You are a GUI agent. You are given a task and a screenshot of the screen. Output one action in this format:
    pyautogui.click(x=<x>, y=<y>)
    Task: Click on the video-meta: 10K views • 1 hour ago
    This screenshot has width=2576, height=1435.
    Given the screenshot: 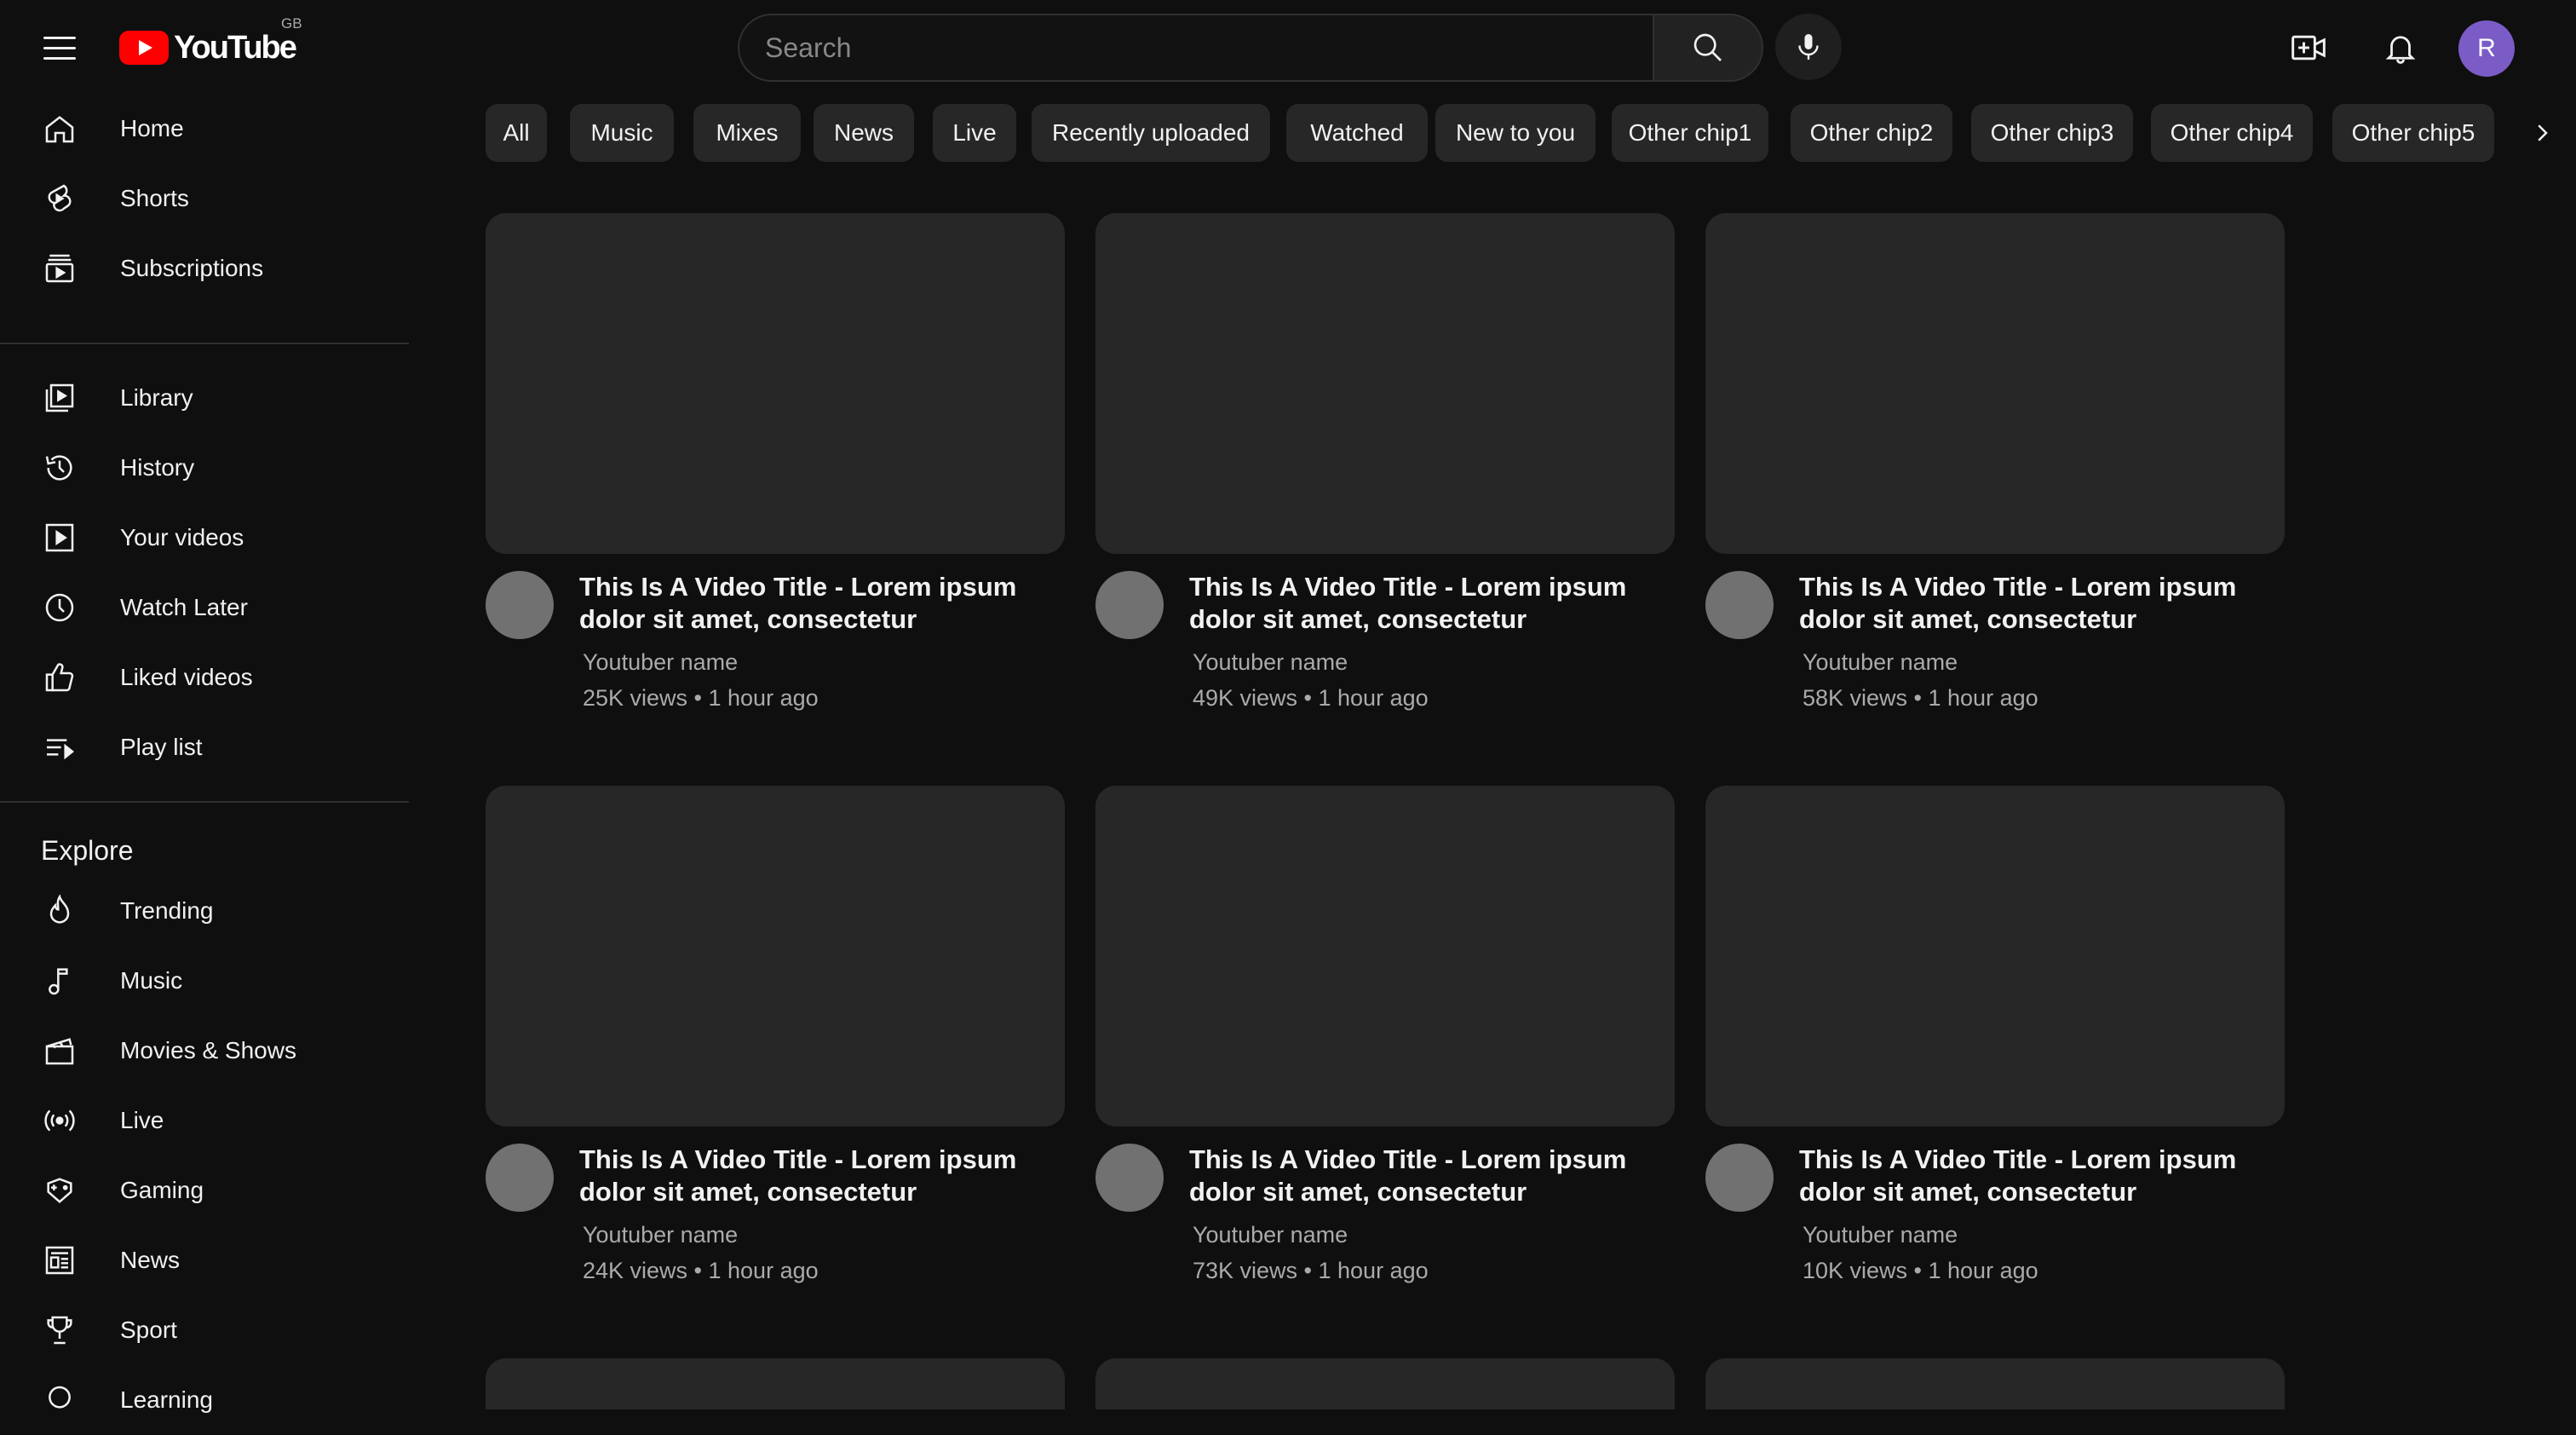 What is the action you would take?
    pyautogui.click(x=1920, y=1270)
    